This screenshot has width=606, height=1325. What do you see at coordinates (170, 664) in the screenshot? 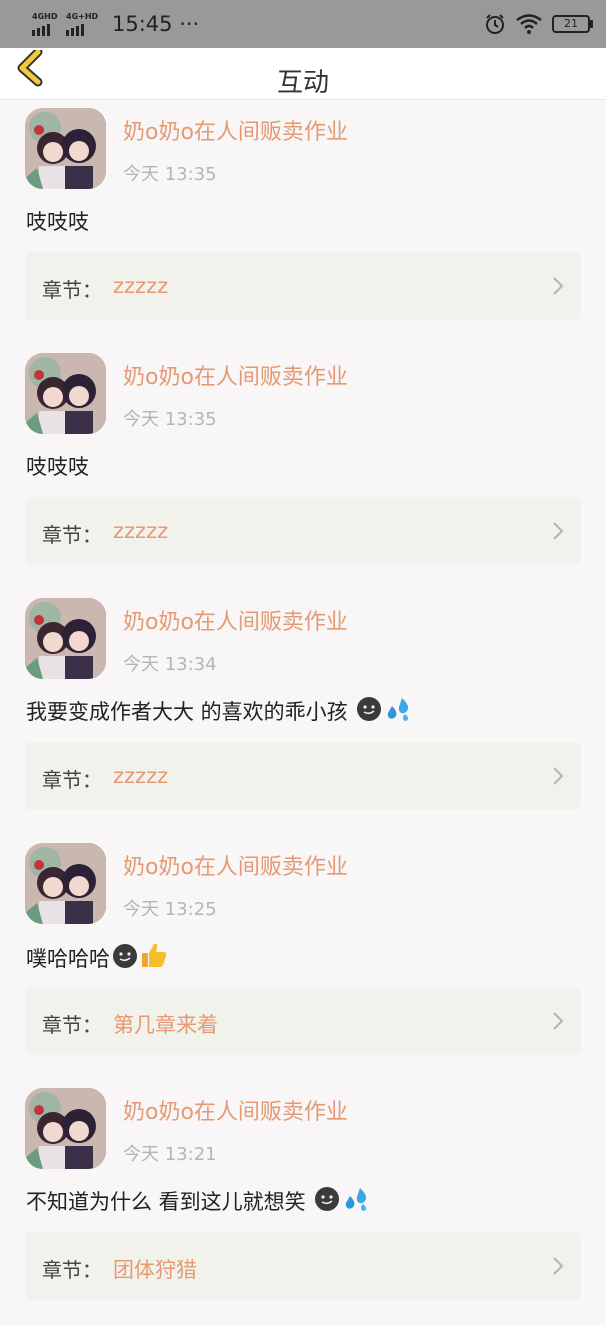
I see `comment-time: 今天 13:34` at bounding box center [170, 664].